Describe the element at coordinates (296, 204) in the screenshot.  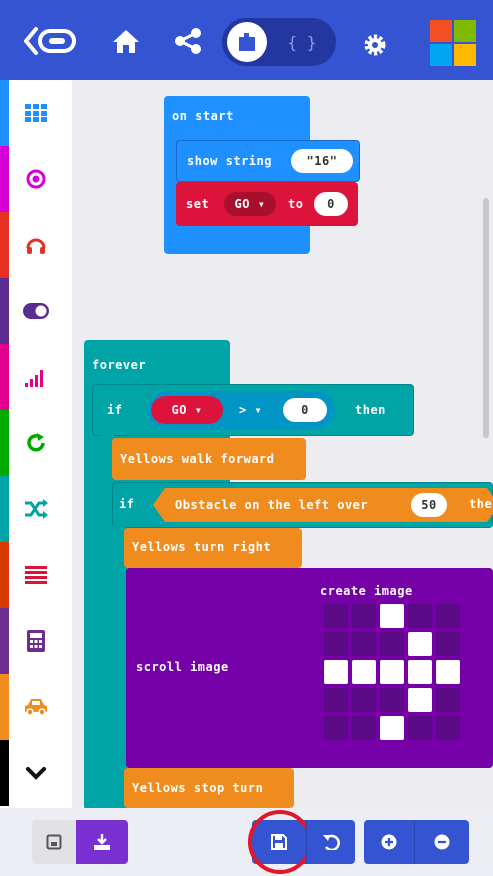
I see `set-to-label: to` at that location.